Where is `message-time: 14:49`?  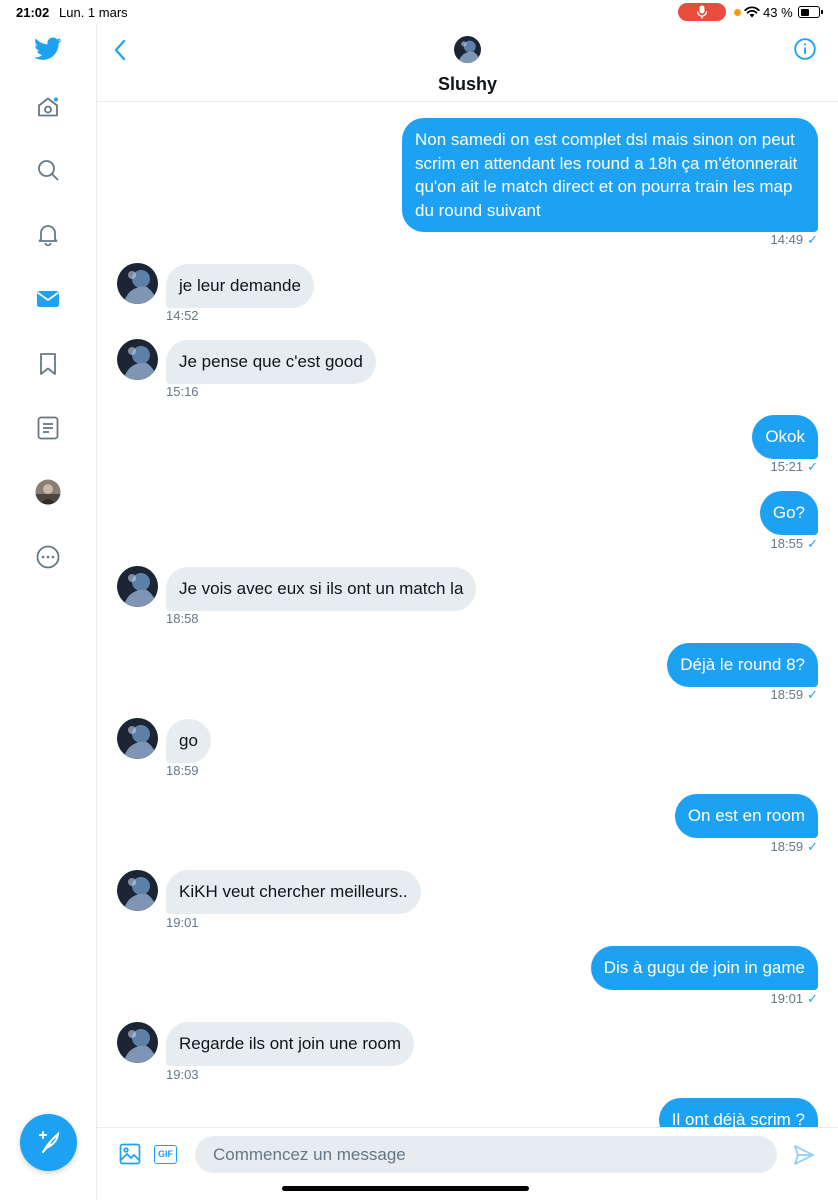
message-time: 14:49 is located at coordinates (787, 239).